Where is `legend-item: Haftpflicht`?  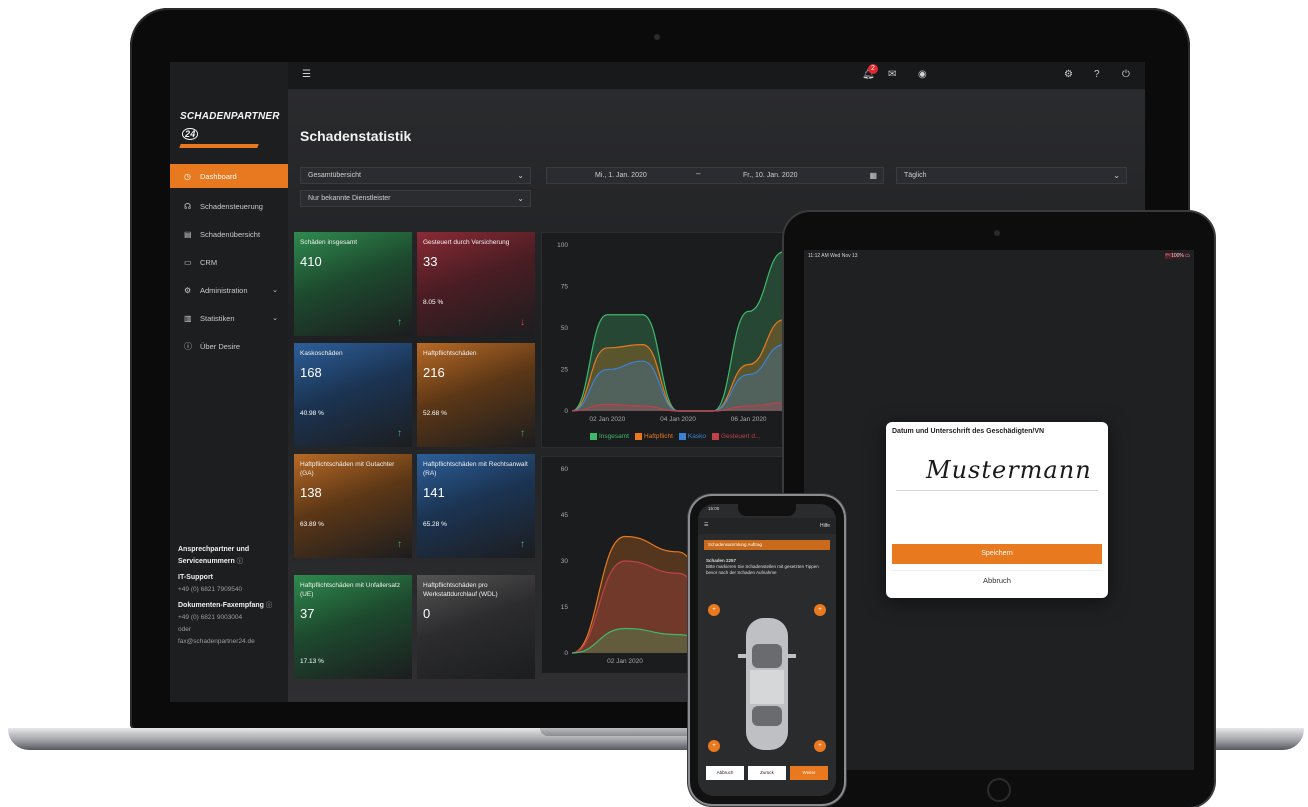
legend-item: Haftpflicht is located at coordinates (654, 436).